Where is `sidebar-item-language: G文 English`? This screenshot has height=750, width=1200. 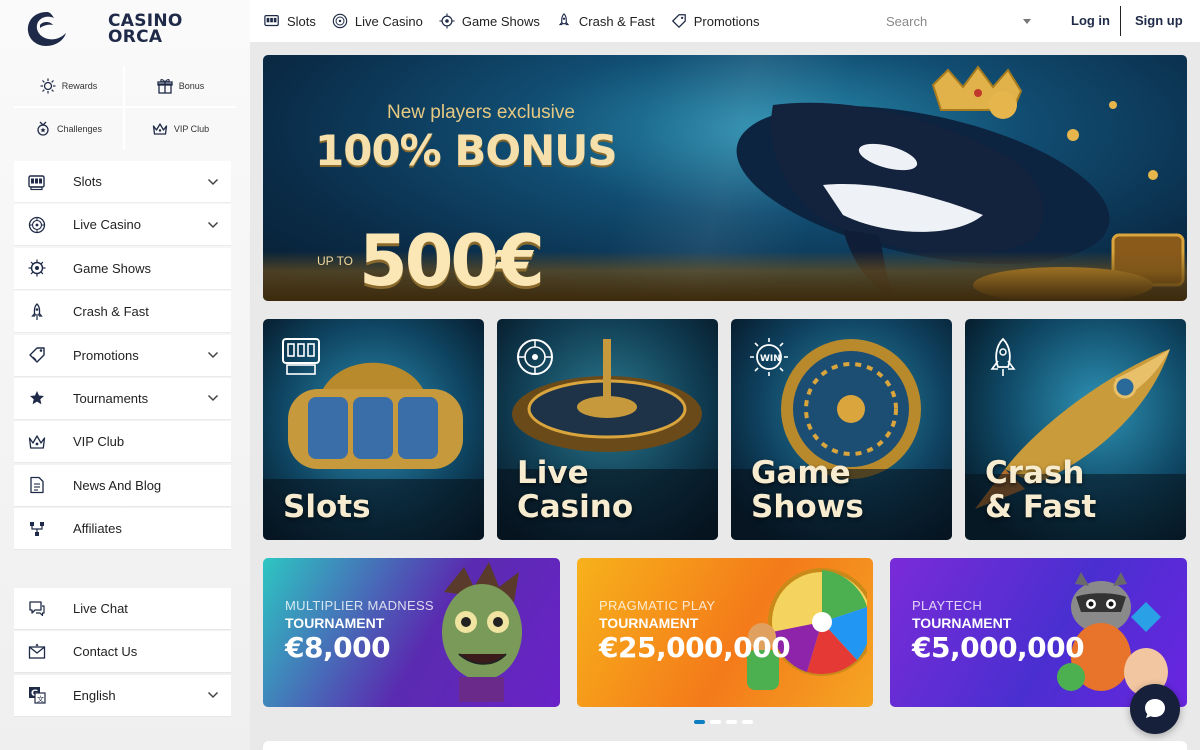
sidebar-item-language: G文 English is located at coordinates (122, 695).